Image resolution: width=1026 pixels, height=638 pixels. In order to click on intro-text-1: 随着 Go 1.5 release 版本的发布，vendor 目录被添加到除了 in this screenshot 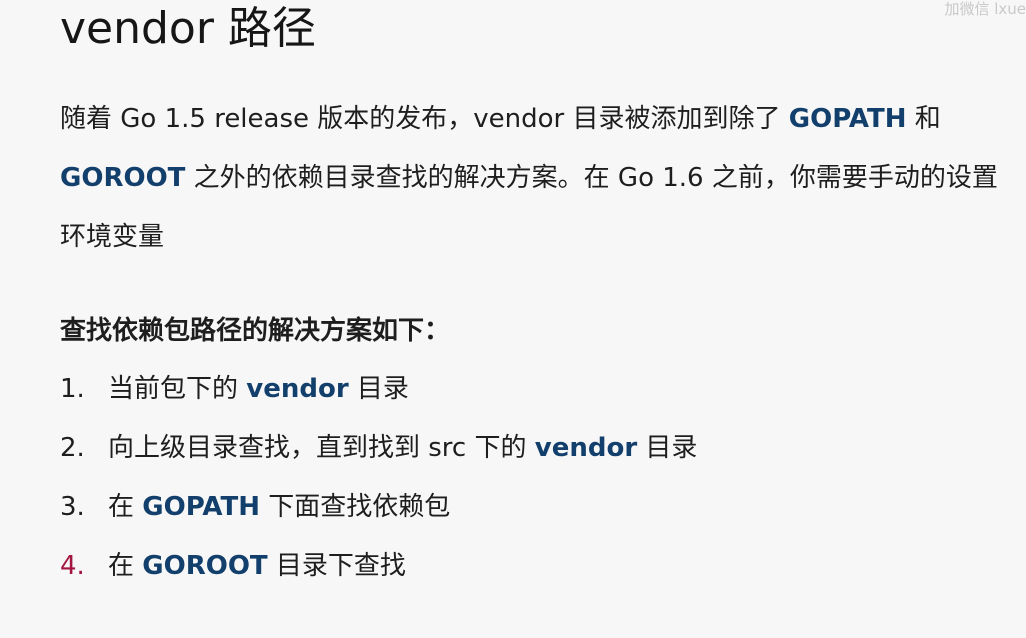, I will do `click(424, 119)`.